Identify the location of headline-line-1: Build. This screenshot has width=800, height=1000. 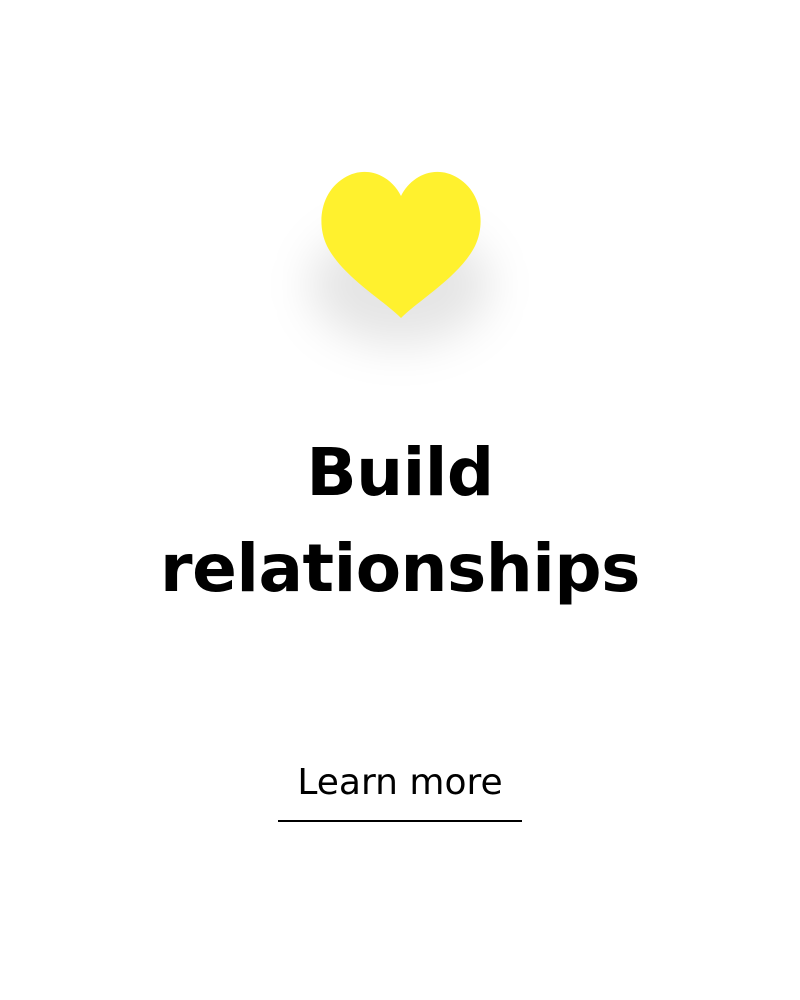
(400, 472).